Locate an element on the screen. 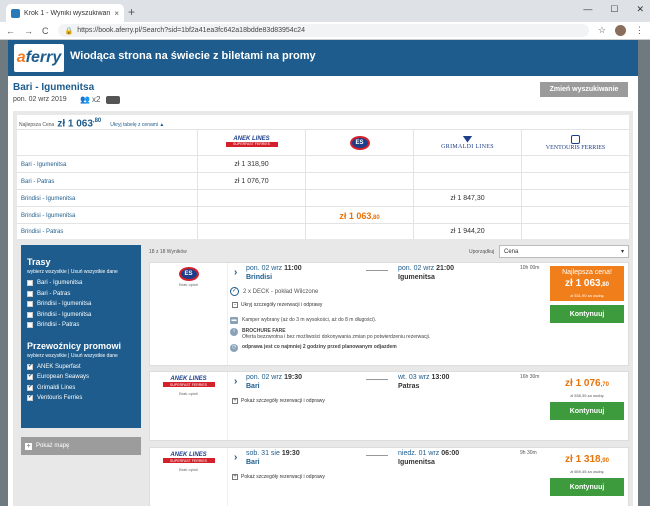 This screenshot has height=506, width=650. select-all-routes-link: wybierz wszystkie is located at coordinates (47, 272).